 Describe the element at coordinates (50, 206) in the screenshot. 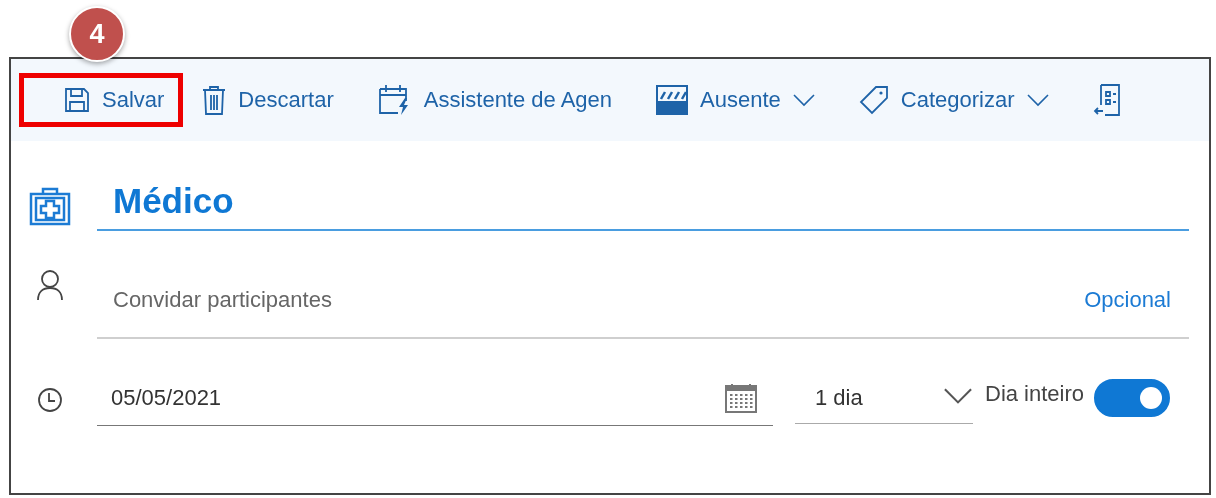

I see `medical-kit-icon` at that location.